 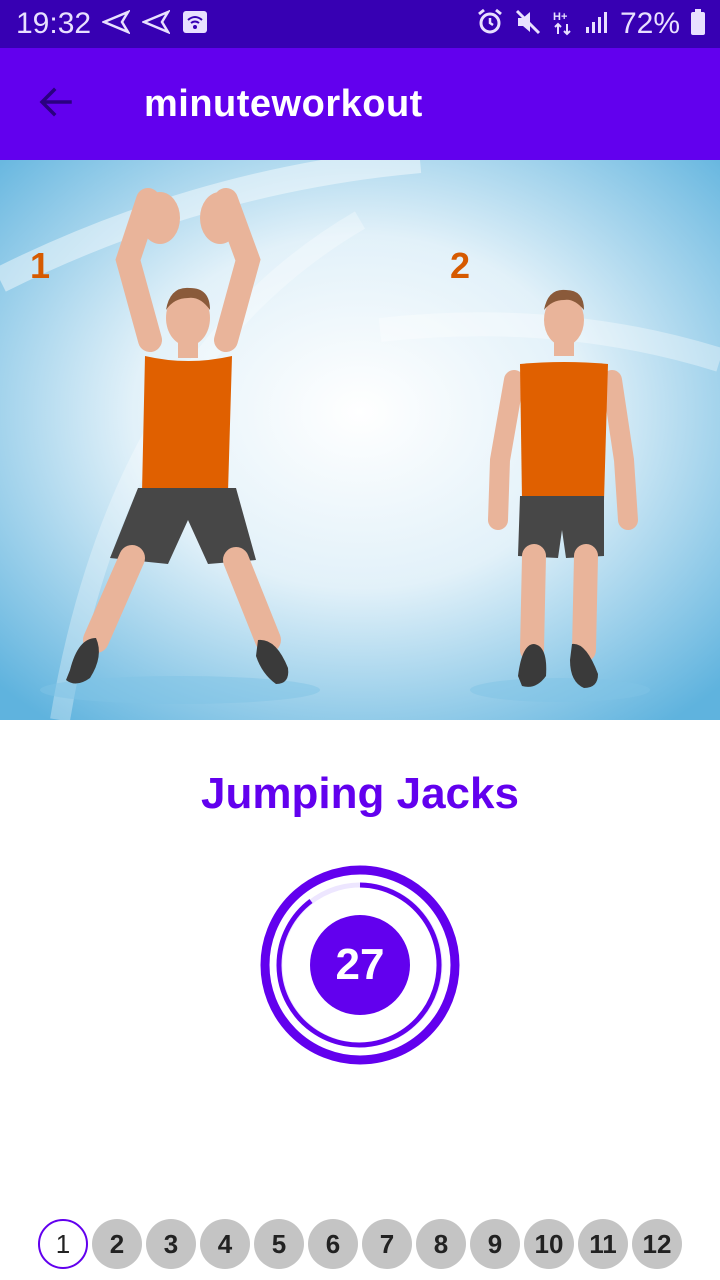 I want to click on battery-percent: 72%, so click(x=649, y=23).